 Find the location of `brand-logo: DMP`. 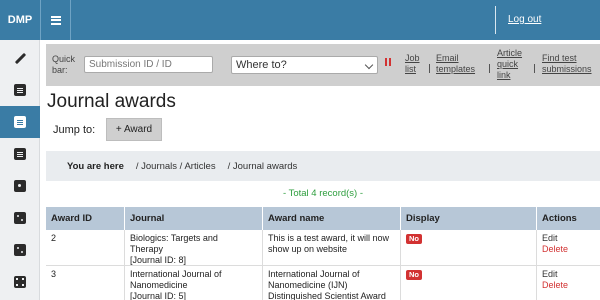

brand-logo: DMP is located at coordinates (20, 20).